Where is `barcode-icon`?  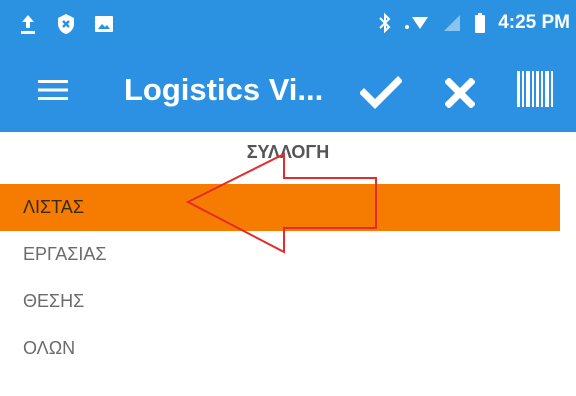
barcode-icon is located at coordinates (535, 91).